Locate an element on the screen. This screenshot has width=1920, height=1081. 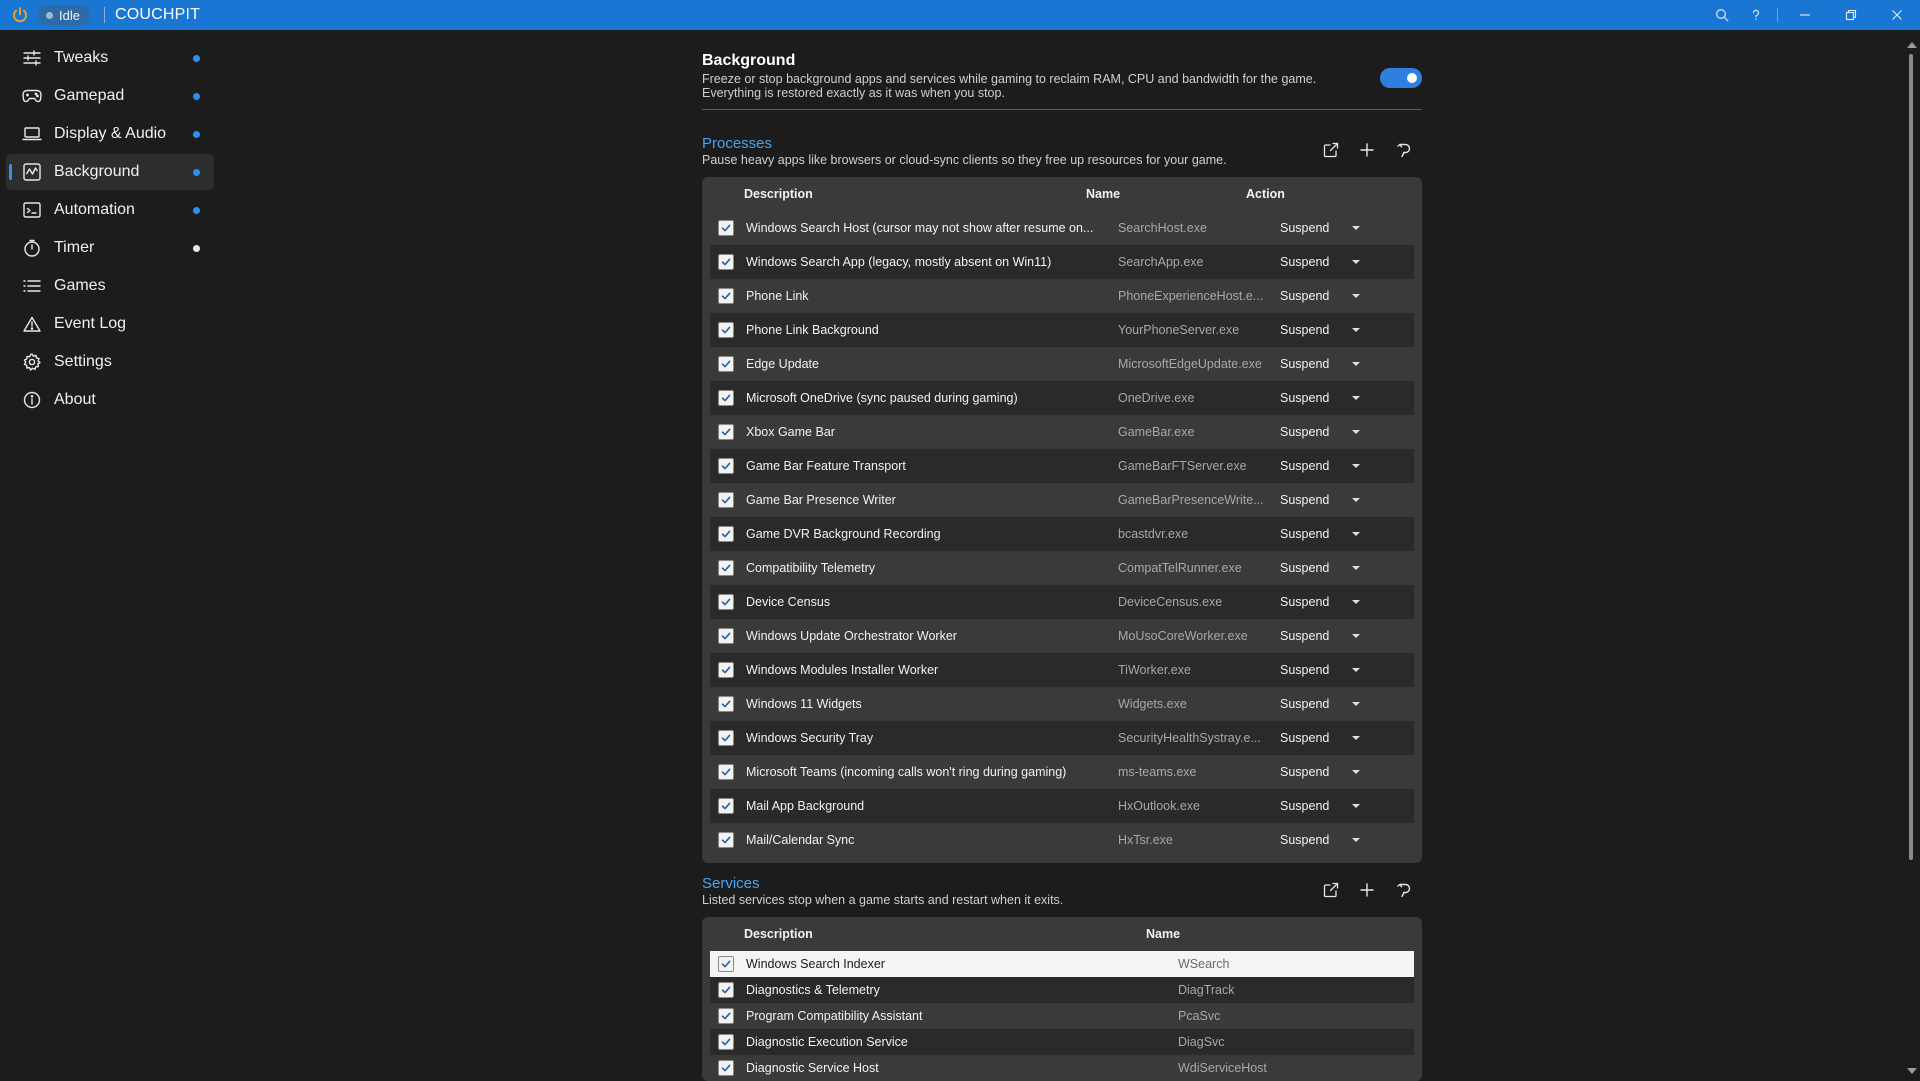
minimize-button is located at coordinates (1805, 15).